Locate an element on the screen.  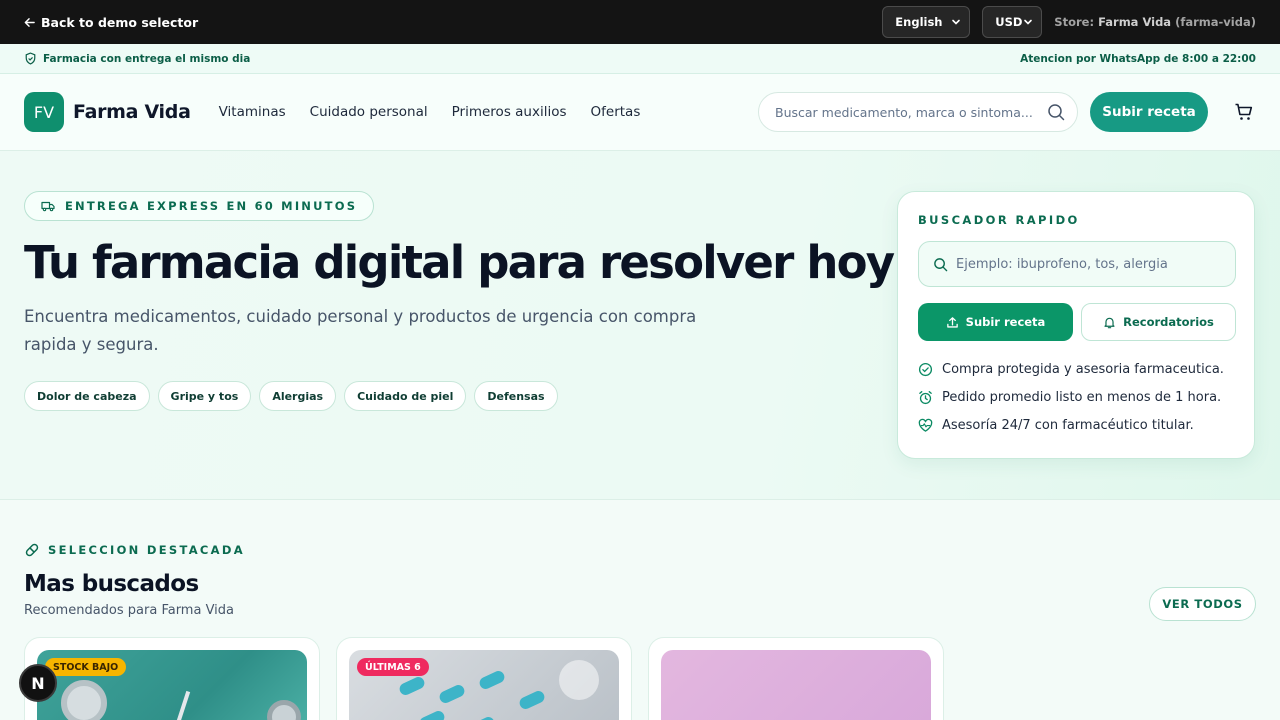
cart-icon is located at coordinates (1244, 111).